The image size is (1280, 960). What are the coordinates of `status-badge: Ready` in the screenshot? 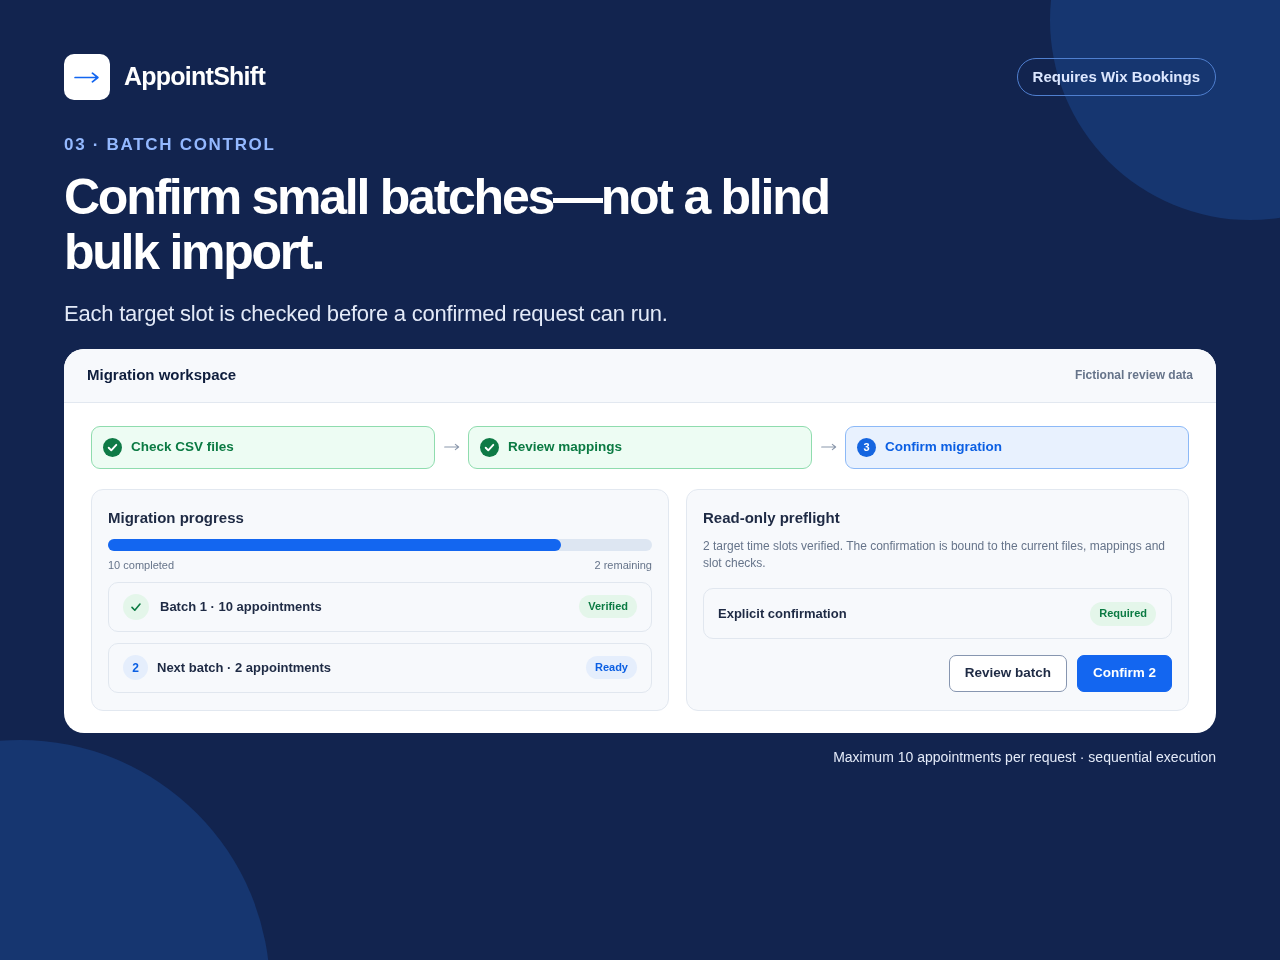 It's located at (611, 667).